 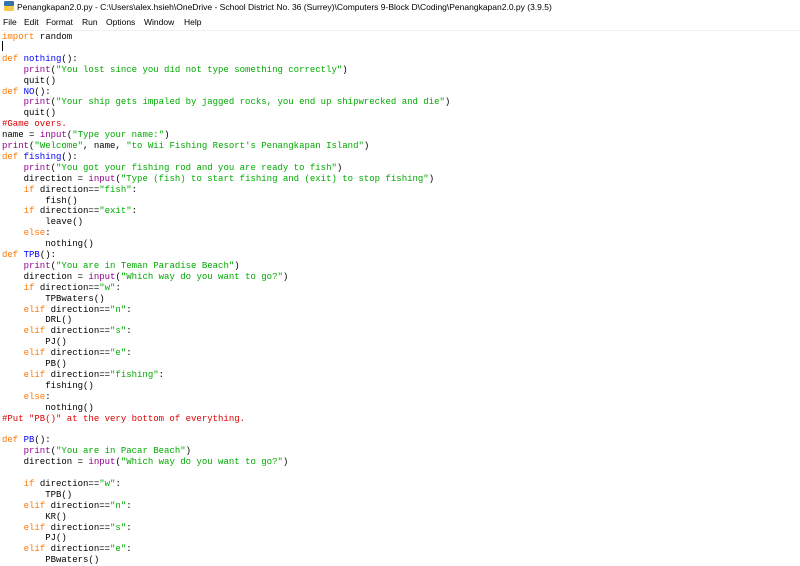 I want to click on code-token-string: "w", so click(x=107, y=483).